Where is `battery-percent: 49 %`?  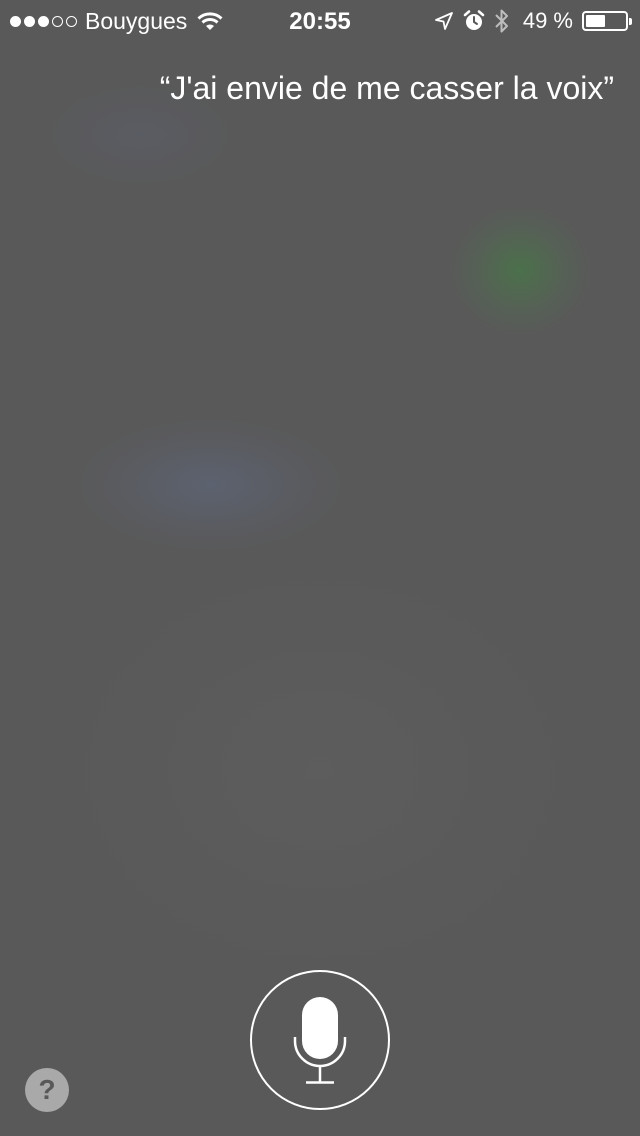
battery-percent: 49 % is located at coordinates (547, 20).